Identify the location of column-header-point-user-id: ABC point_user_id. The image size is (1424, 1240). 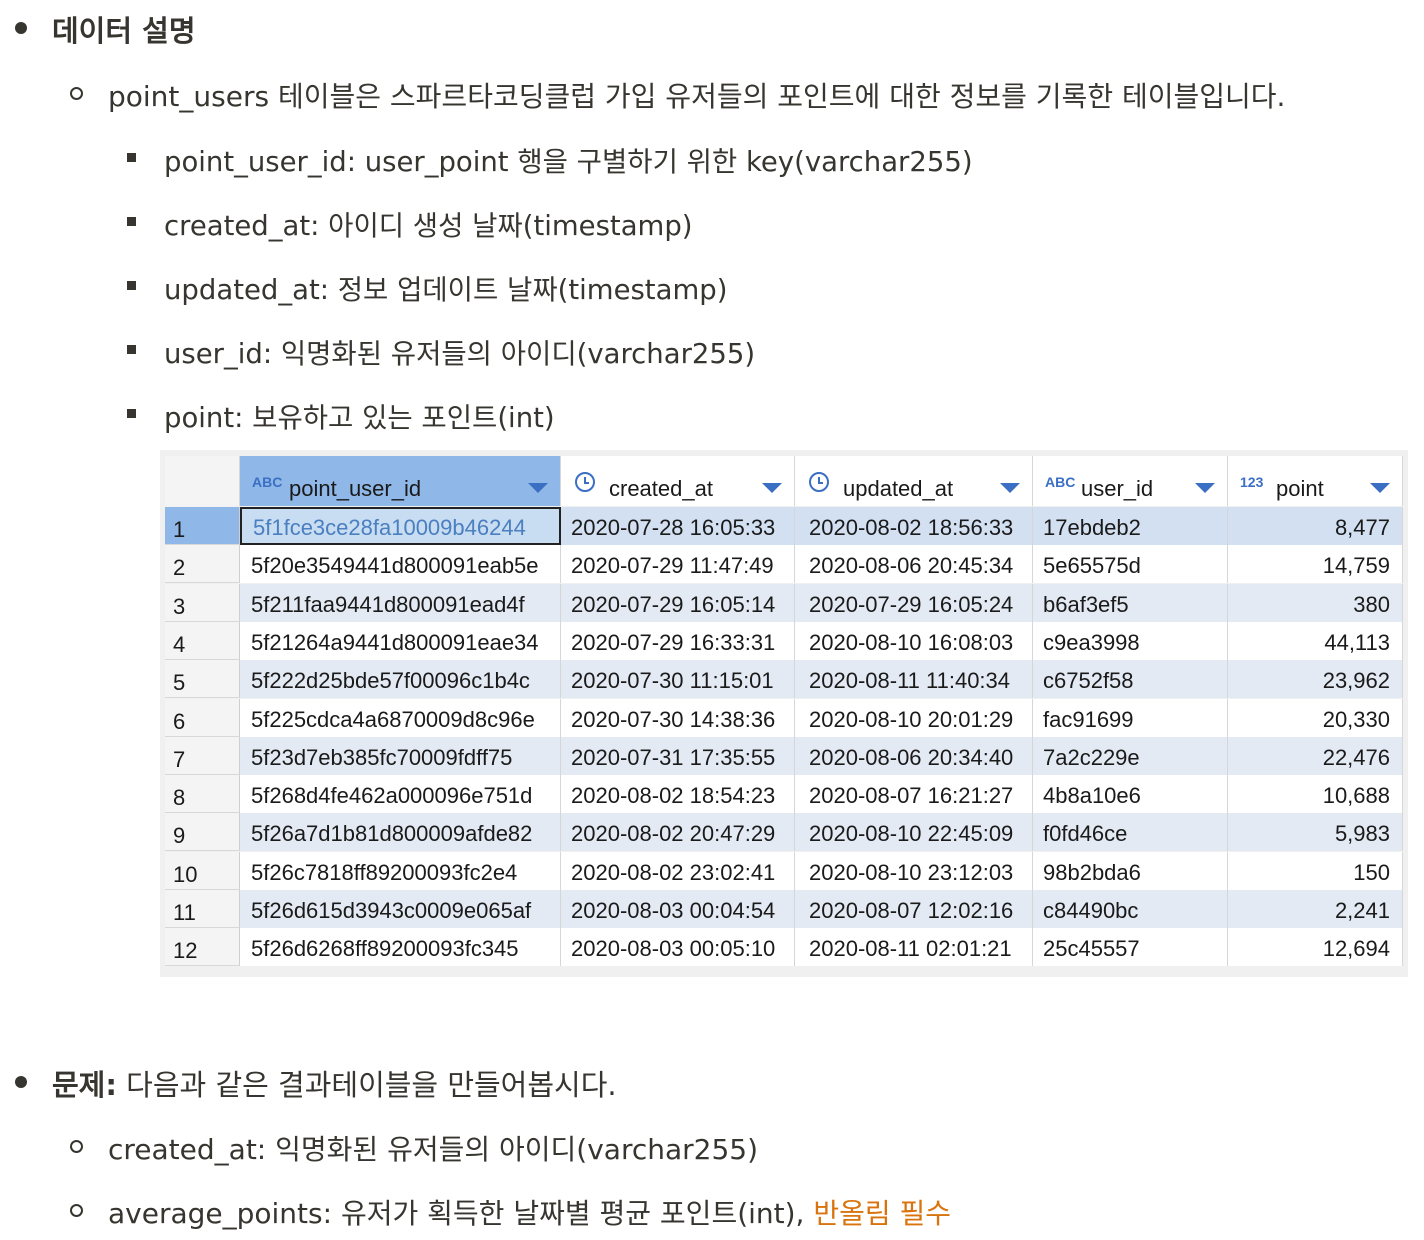
(400, 481).